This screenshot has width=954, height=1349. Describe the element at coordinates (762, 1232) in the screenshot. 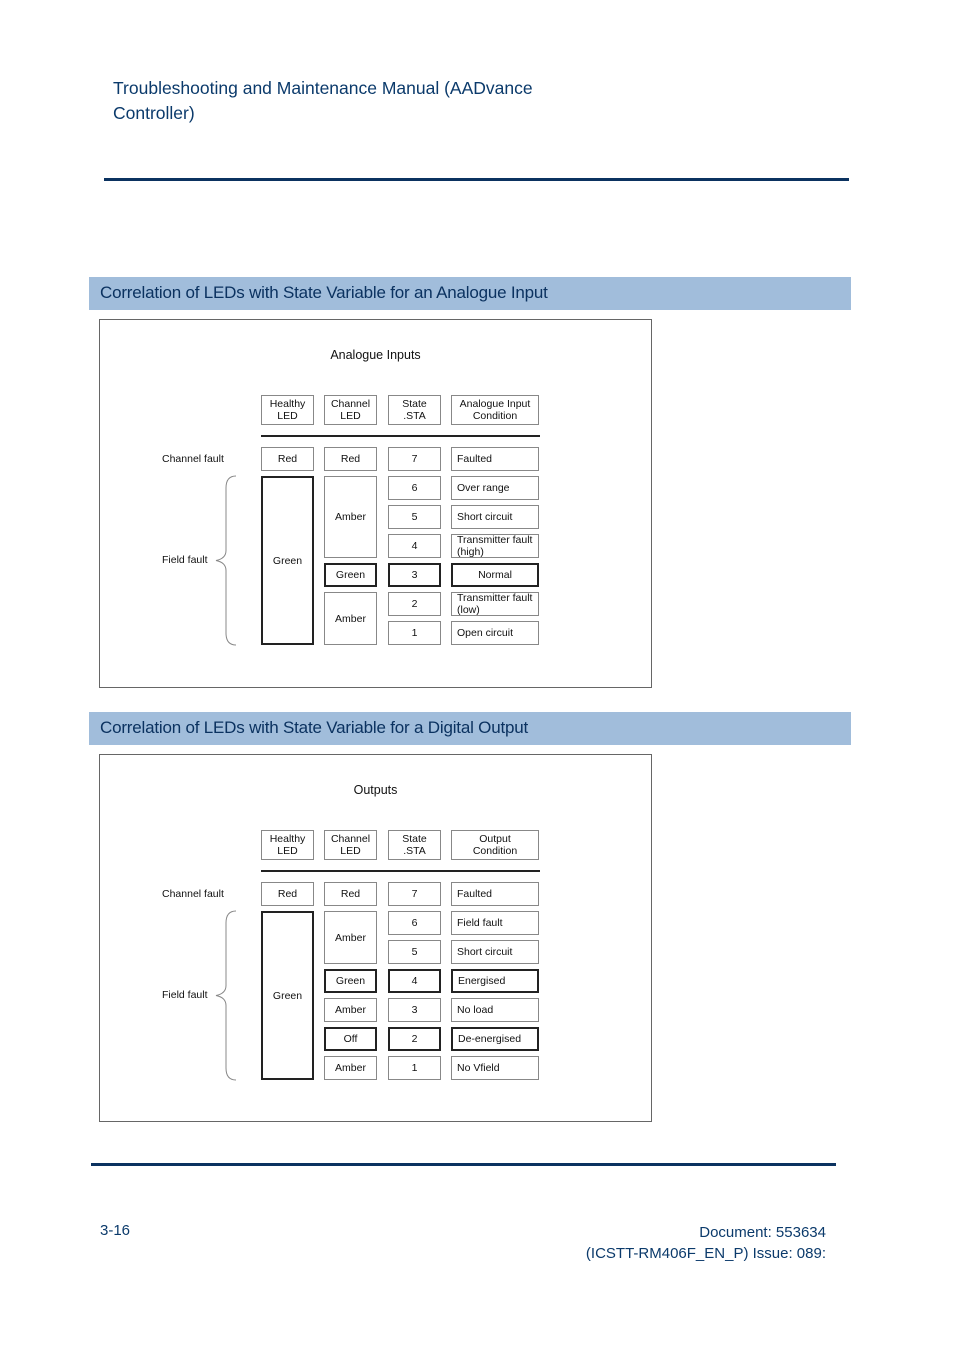

I see `document-number: Document: 553634` at that location.